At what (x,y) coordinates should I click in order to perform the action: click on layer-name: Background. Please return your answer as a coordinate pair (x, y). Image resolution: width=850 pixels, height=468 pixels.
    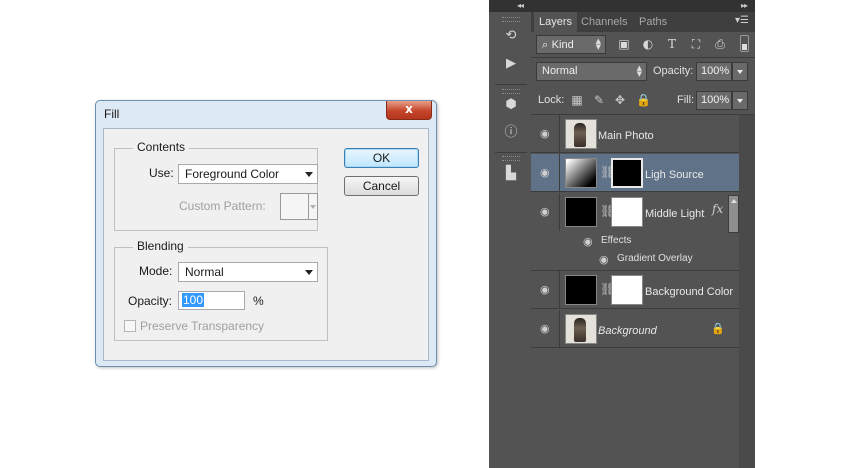
    Looking at the image, I should click on (627, 331).